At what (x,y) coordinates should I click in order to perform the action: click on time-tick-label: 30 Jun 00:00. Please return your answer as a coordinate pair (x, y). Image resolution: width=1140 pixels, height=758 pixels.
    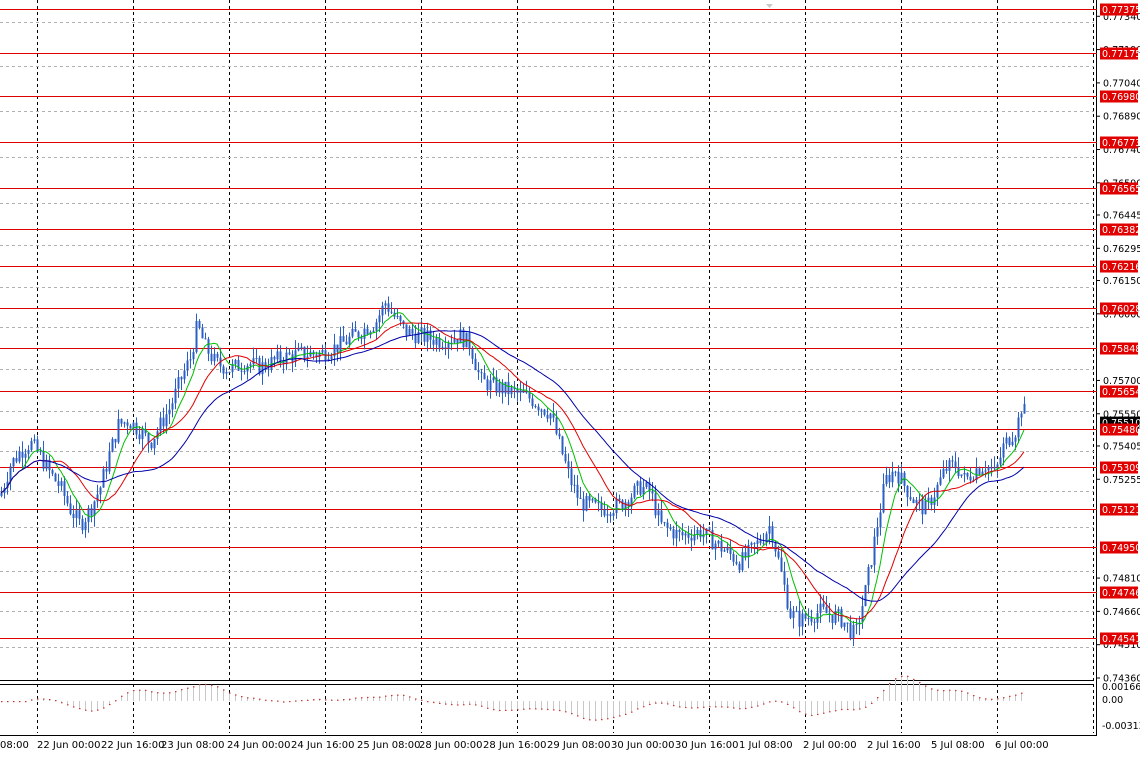
    Looking at the image, I should click on (643, 745).